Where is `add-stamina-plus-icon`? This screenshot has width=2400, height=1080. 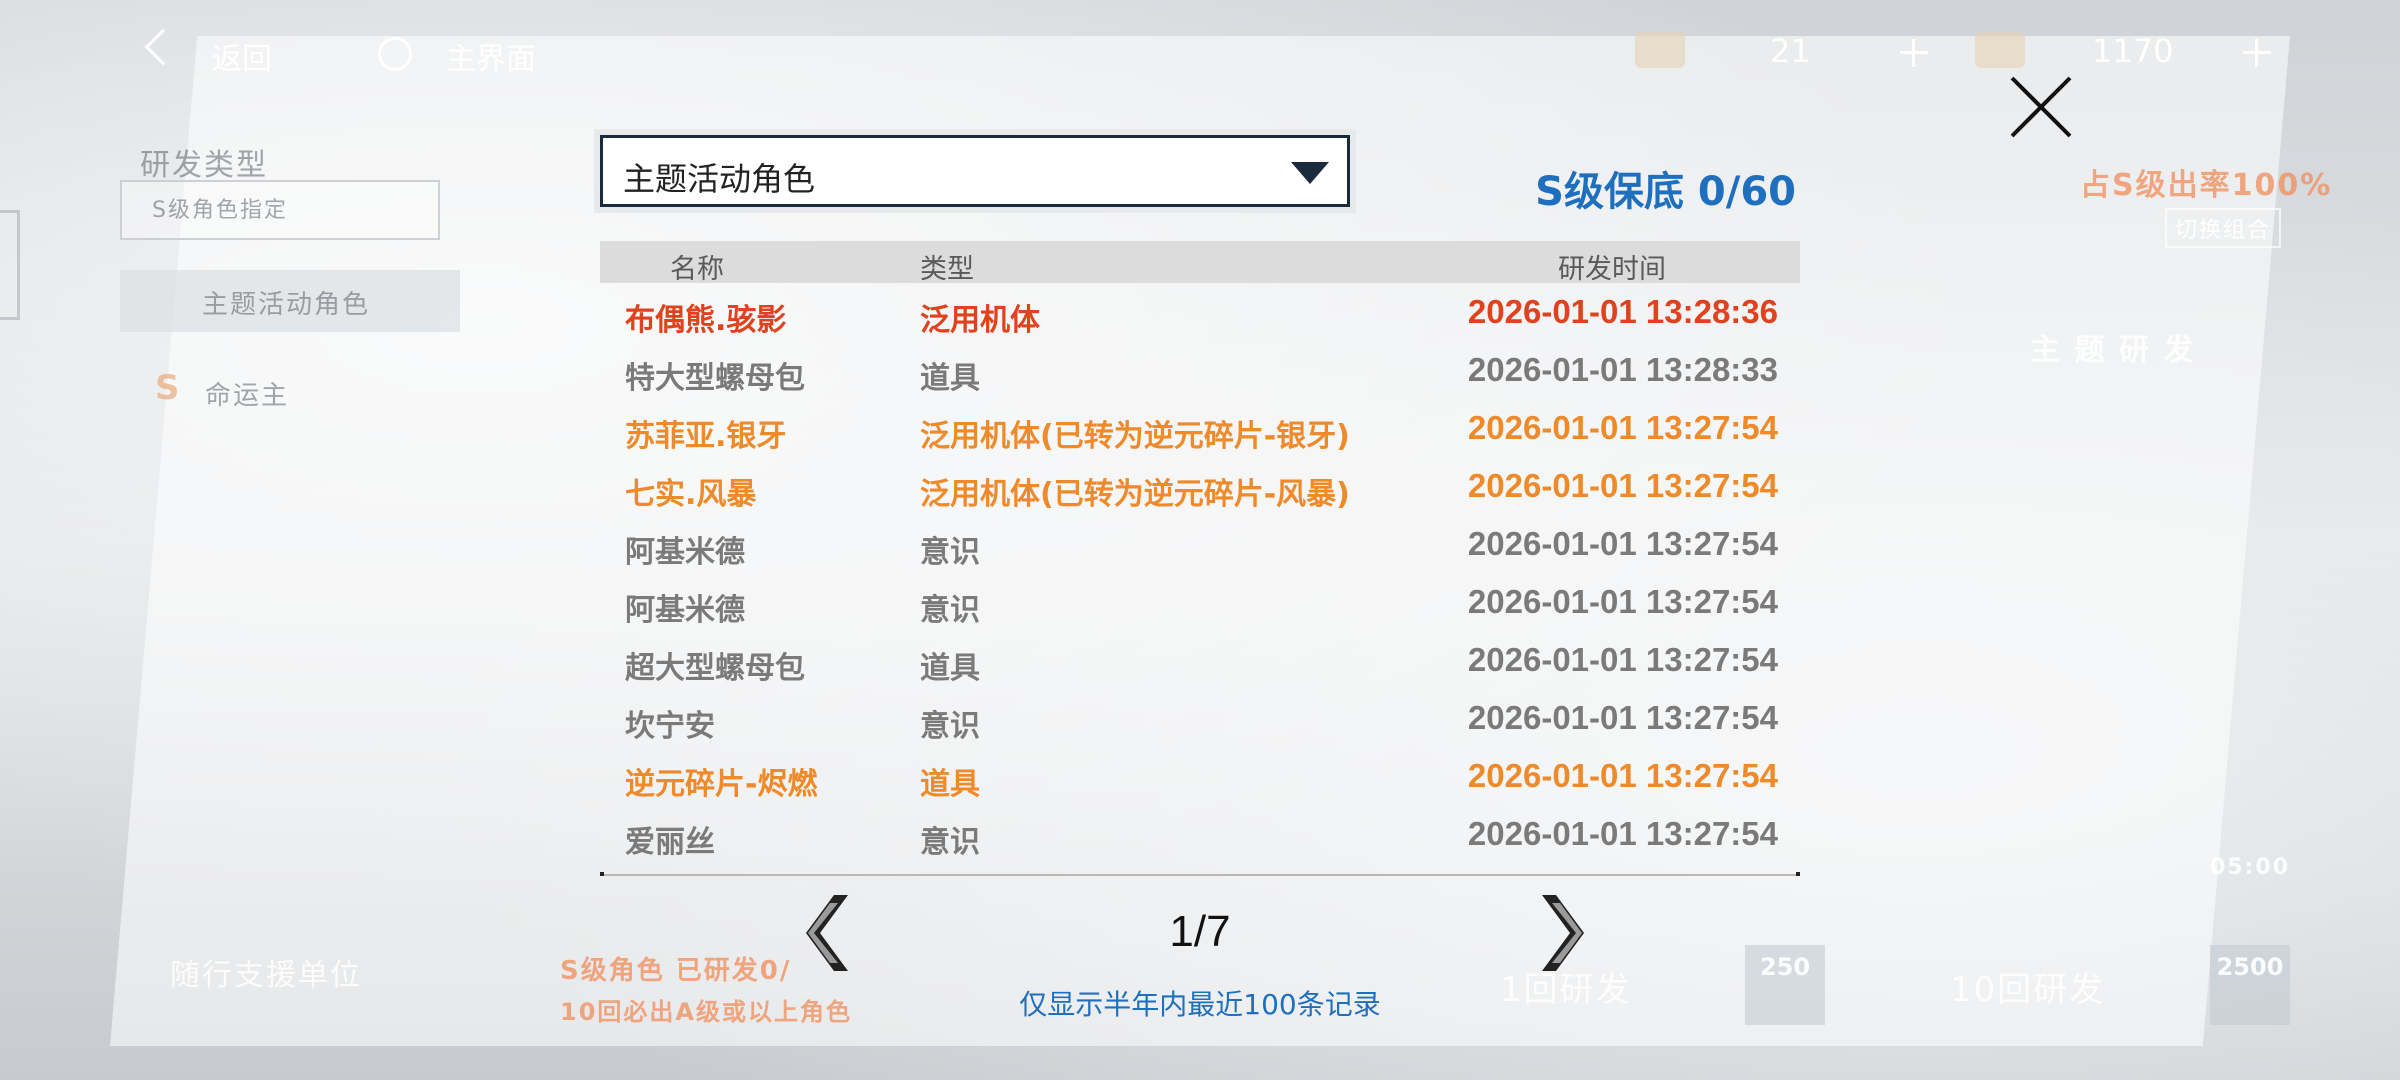 add-stamina-plus-icon is located at coordinates (1914, 53).